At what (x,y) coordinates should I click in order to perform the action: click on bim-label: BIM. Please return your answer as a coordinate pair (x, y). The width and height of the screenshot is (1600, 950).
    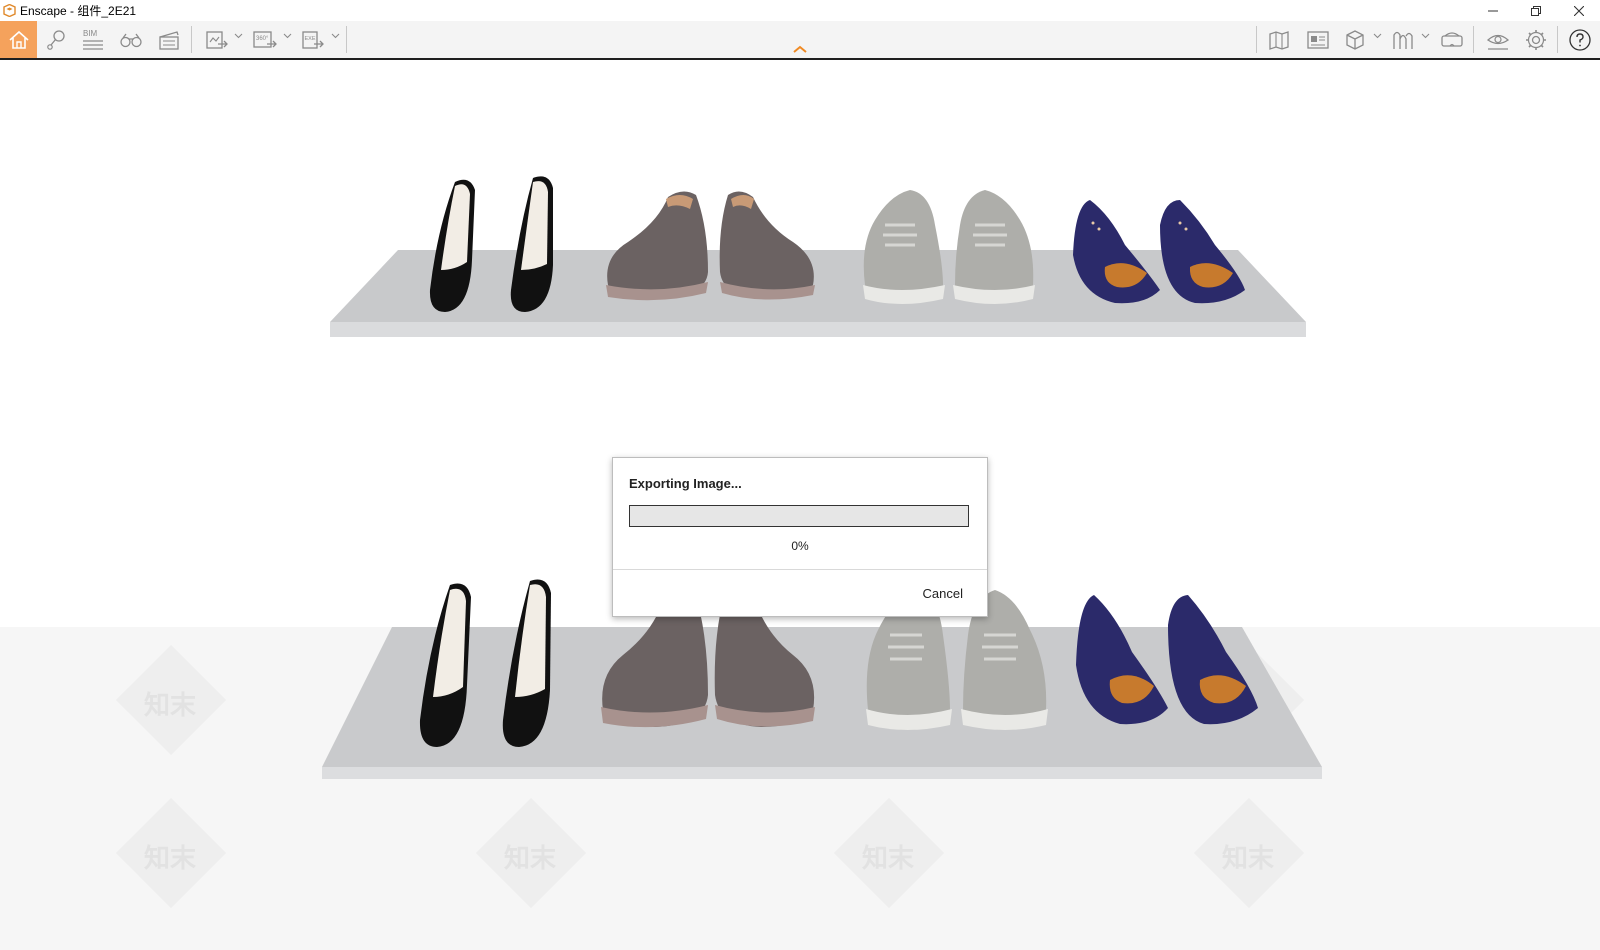
    Looking at the image, I should click on (90, 33).